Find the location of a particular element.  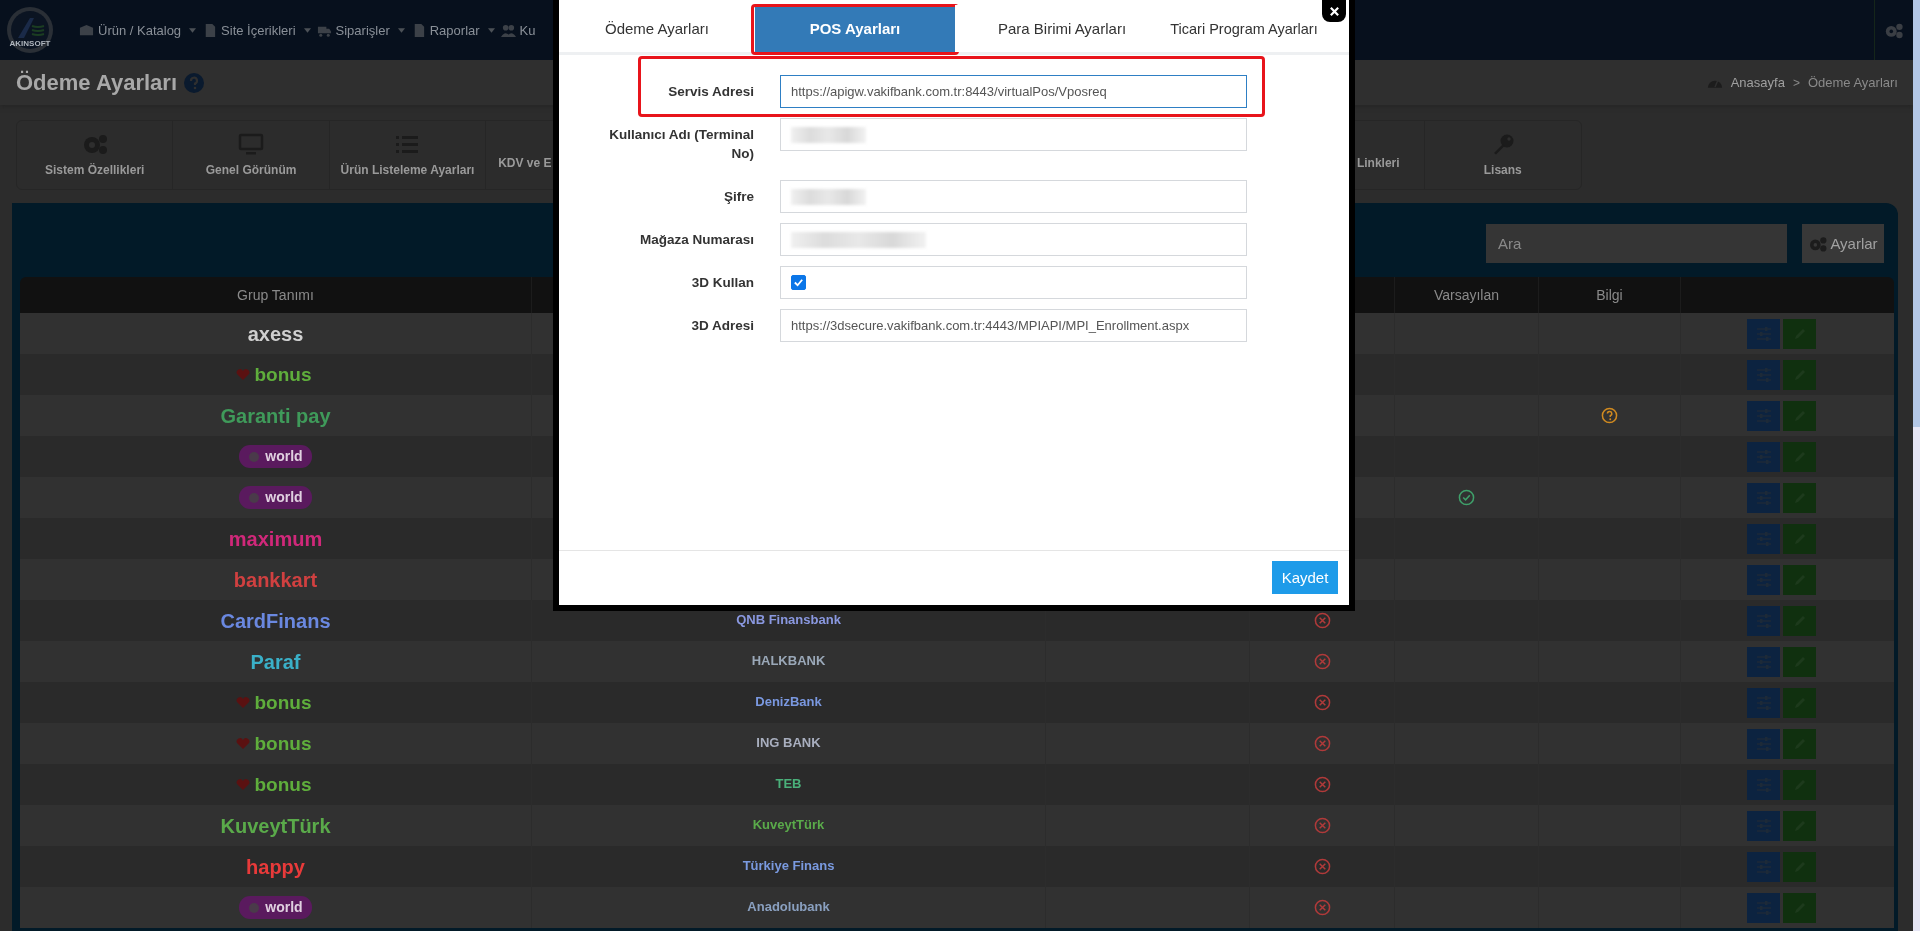

bank-logo: KuveytTürk is located at coordinates (788, 825).